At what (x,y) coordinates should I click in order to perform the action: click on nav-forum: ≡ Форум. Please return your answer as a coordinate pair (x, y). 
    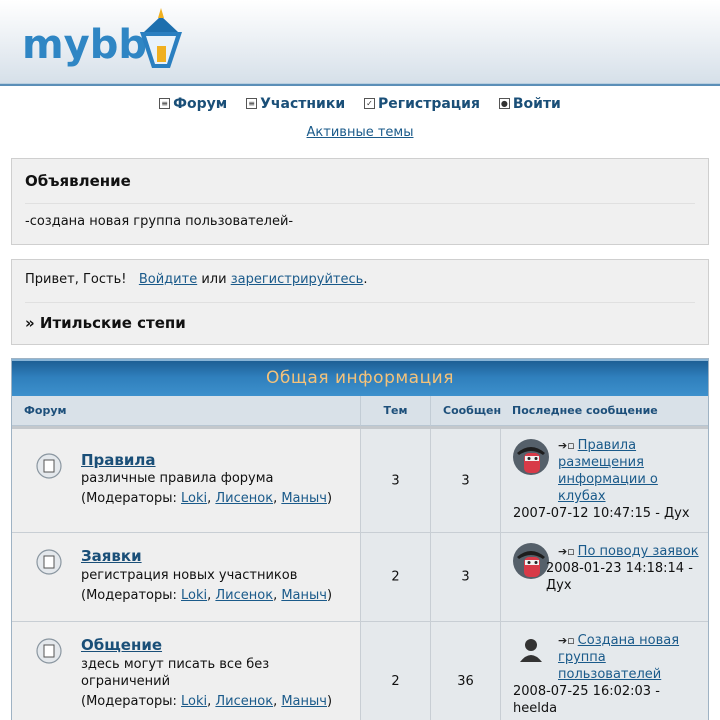
    Looking at the image, I should click on (193, 104).